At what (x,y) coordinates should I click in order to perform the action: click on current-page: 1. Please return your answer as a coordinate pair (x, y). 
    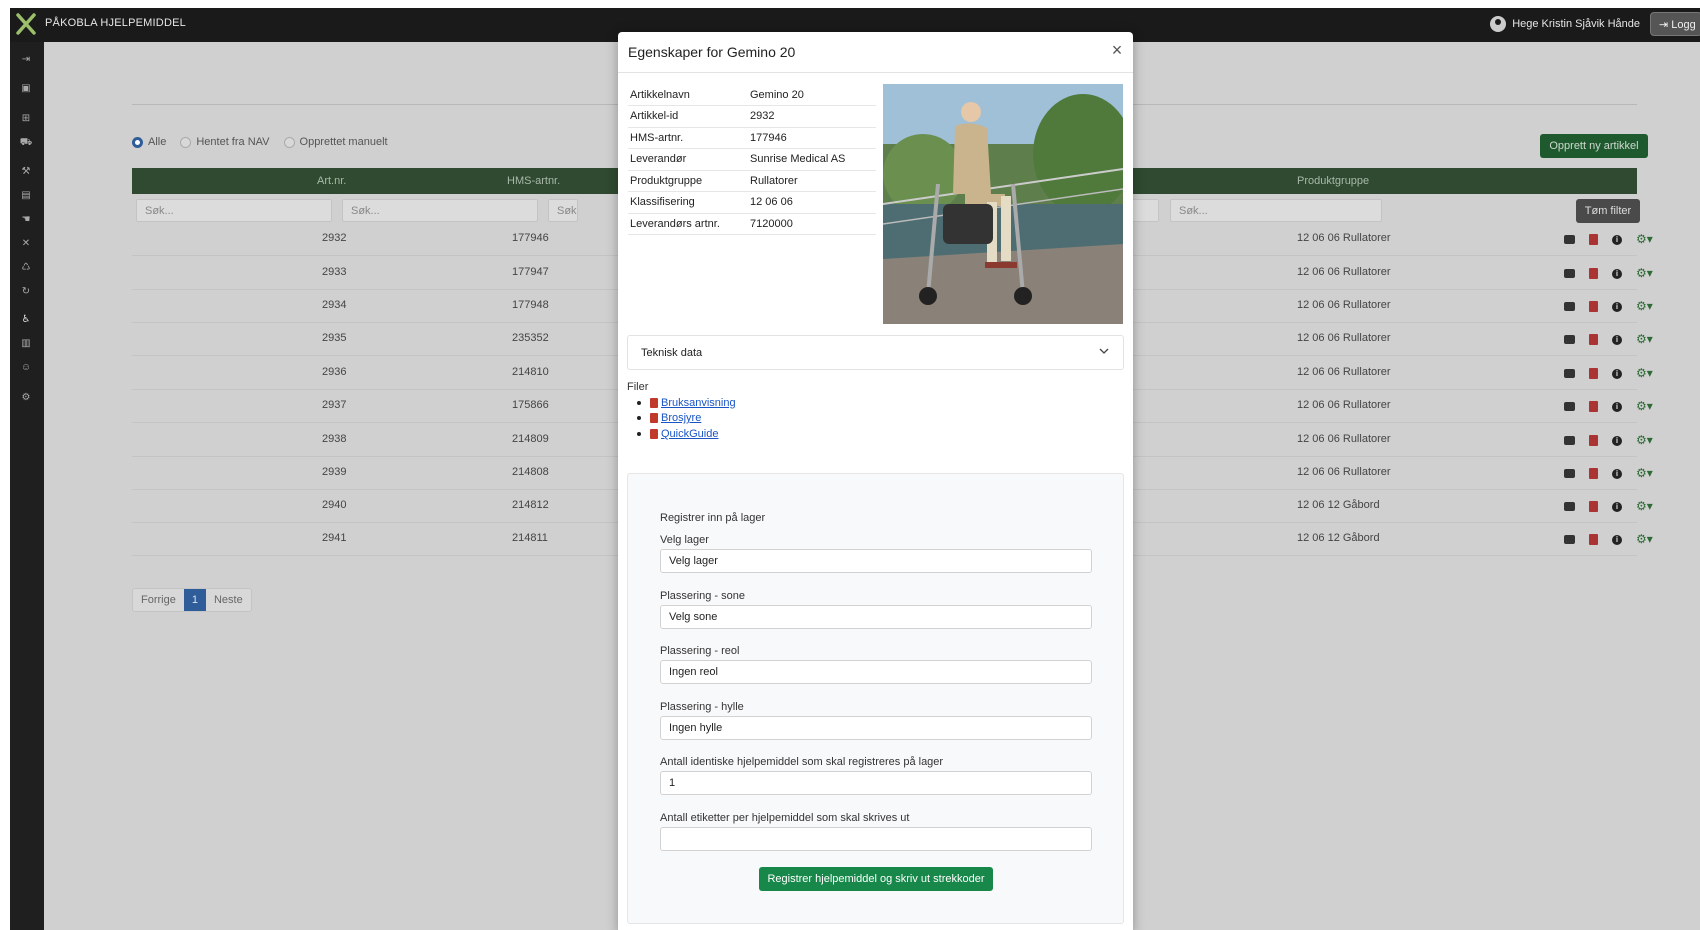
    Looking at the image, I should click on (194, 600).